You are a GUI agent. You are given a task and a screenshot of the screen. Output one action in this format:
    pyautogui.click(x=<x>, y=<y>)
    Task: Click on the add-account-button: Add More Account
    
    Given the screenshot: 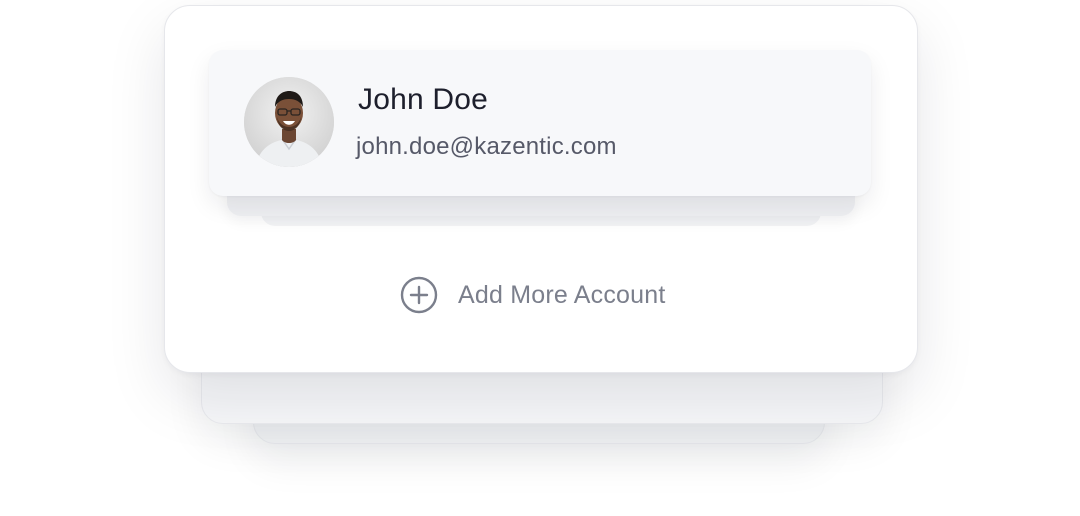 What is the action you would take?
    pyautogui.click(x=533, y=295)
    